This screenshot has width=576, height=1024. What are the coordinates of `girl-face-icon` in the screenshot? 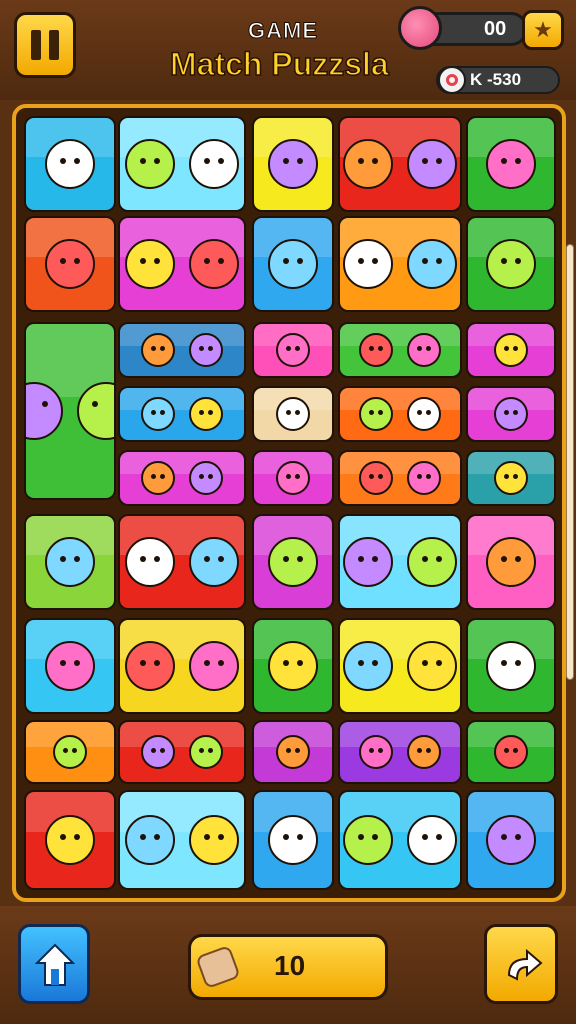 It's located at (511, 164).